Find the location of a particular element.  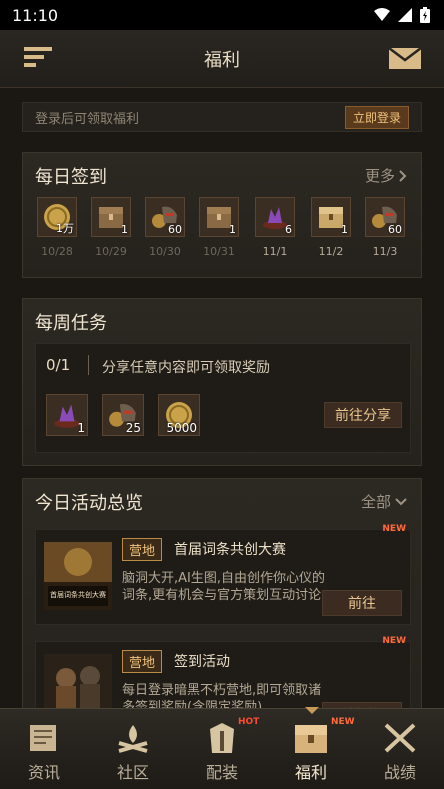

wifi-icon is located at coordinates (382, 14).